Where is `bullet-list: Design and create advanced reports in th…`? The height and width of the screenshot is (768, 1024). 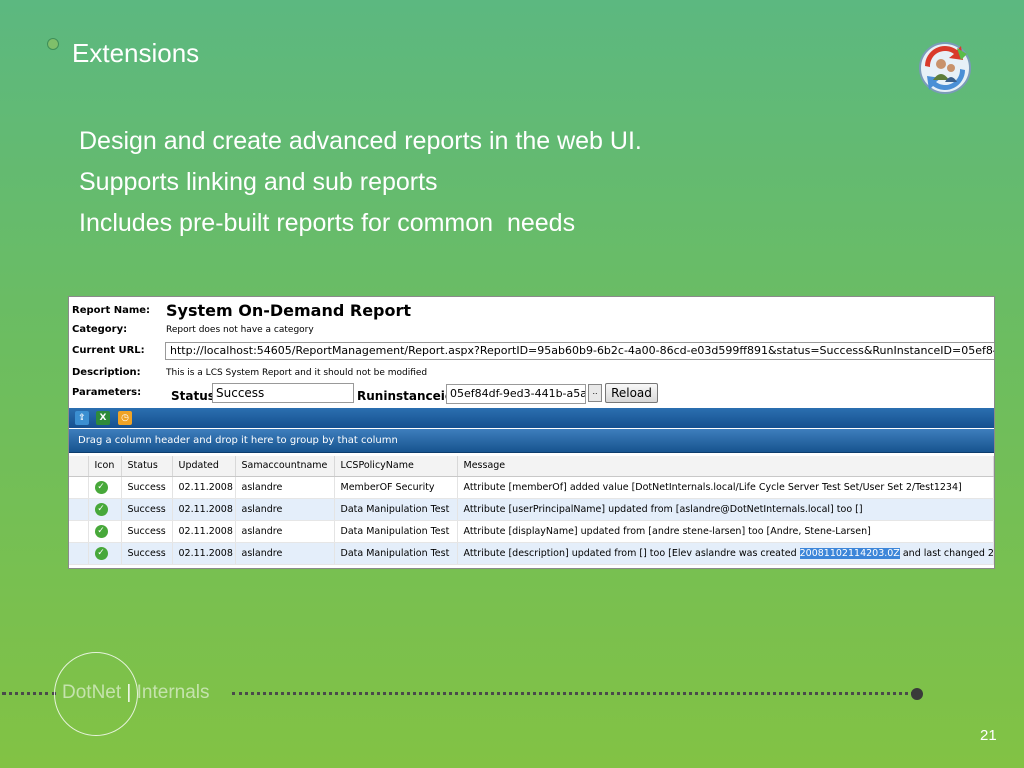
bullet-list: Design and create advanced reports in th… is located at coordinates (360, 187).